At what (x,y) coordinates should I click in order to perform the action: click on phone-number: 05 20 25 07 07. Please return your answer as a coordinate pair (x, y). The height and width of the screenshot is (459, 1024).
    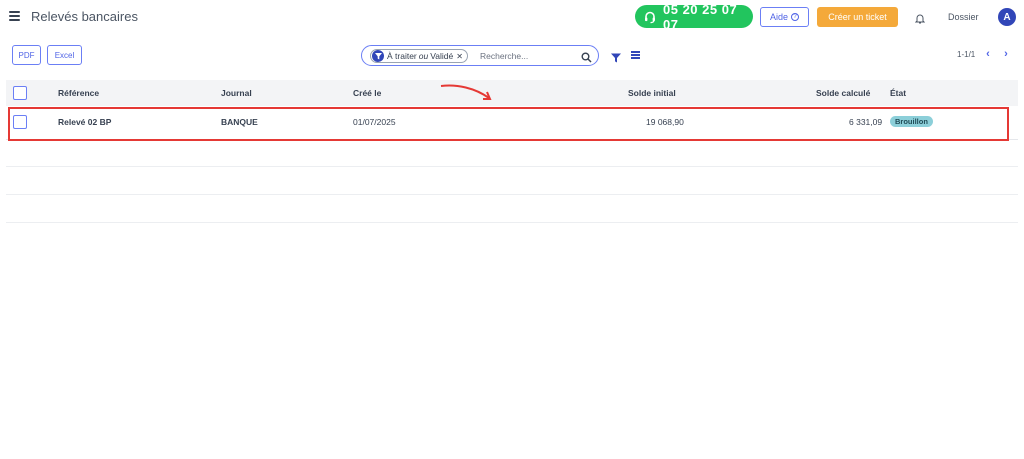
    Looking at the image, I should click on (700, 16).